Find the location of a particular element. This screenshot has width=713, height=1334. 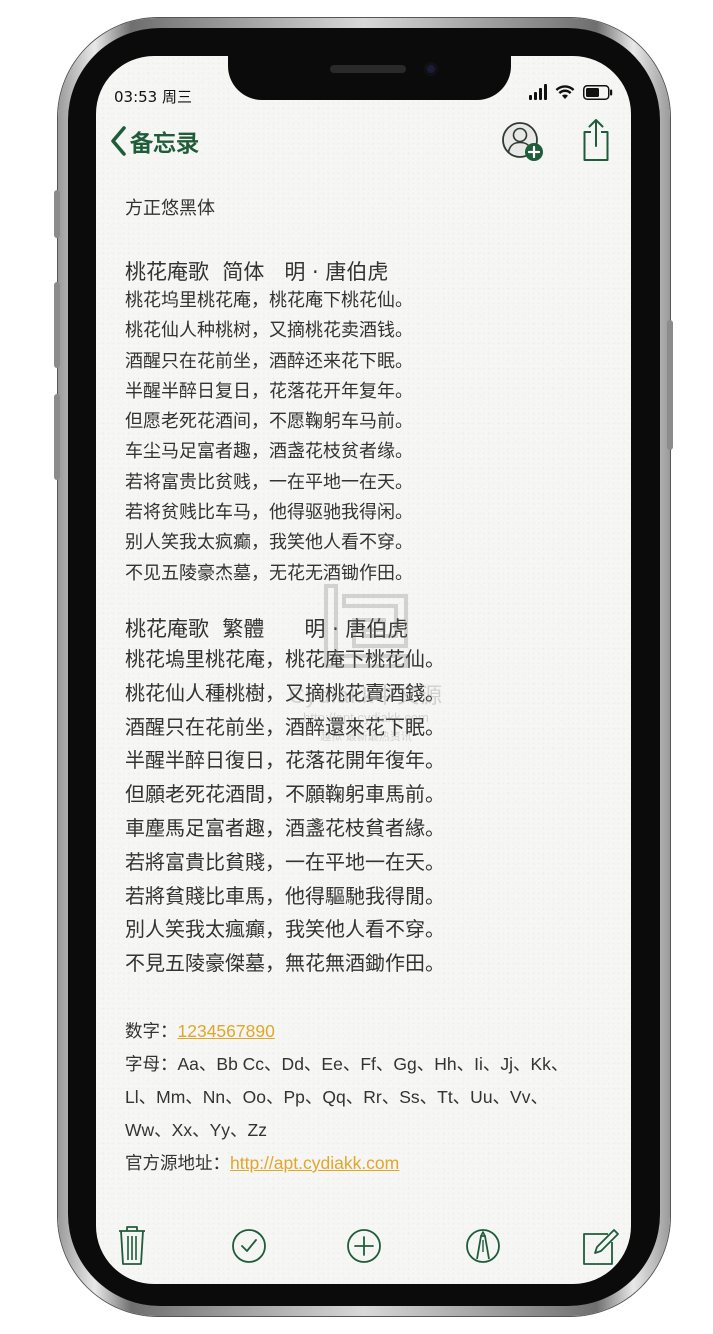

poem-line: 若將貧賤比車馬，他得驅馳我得閒。 is located at coordinates (285, 895).